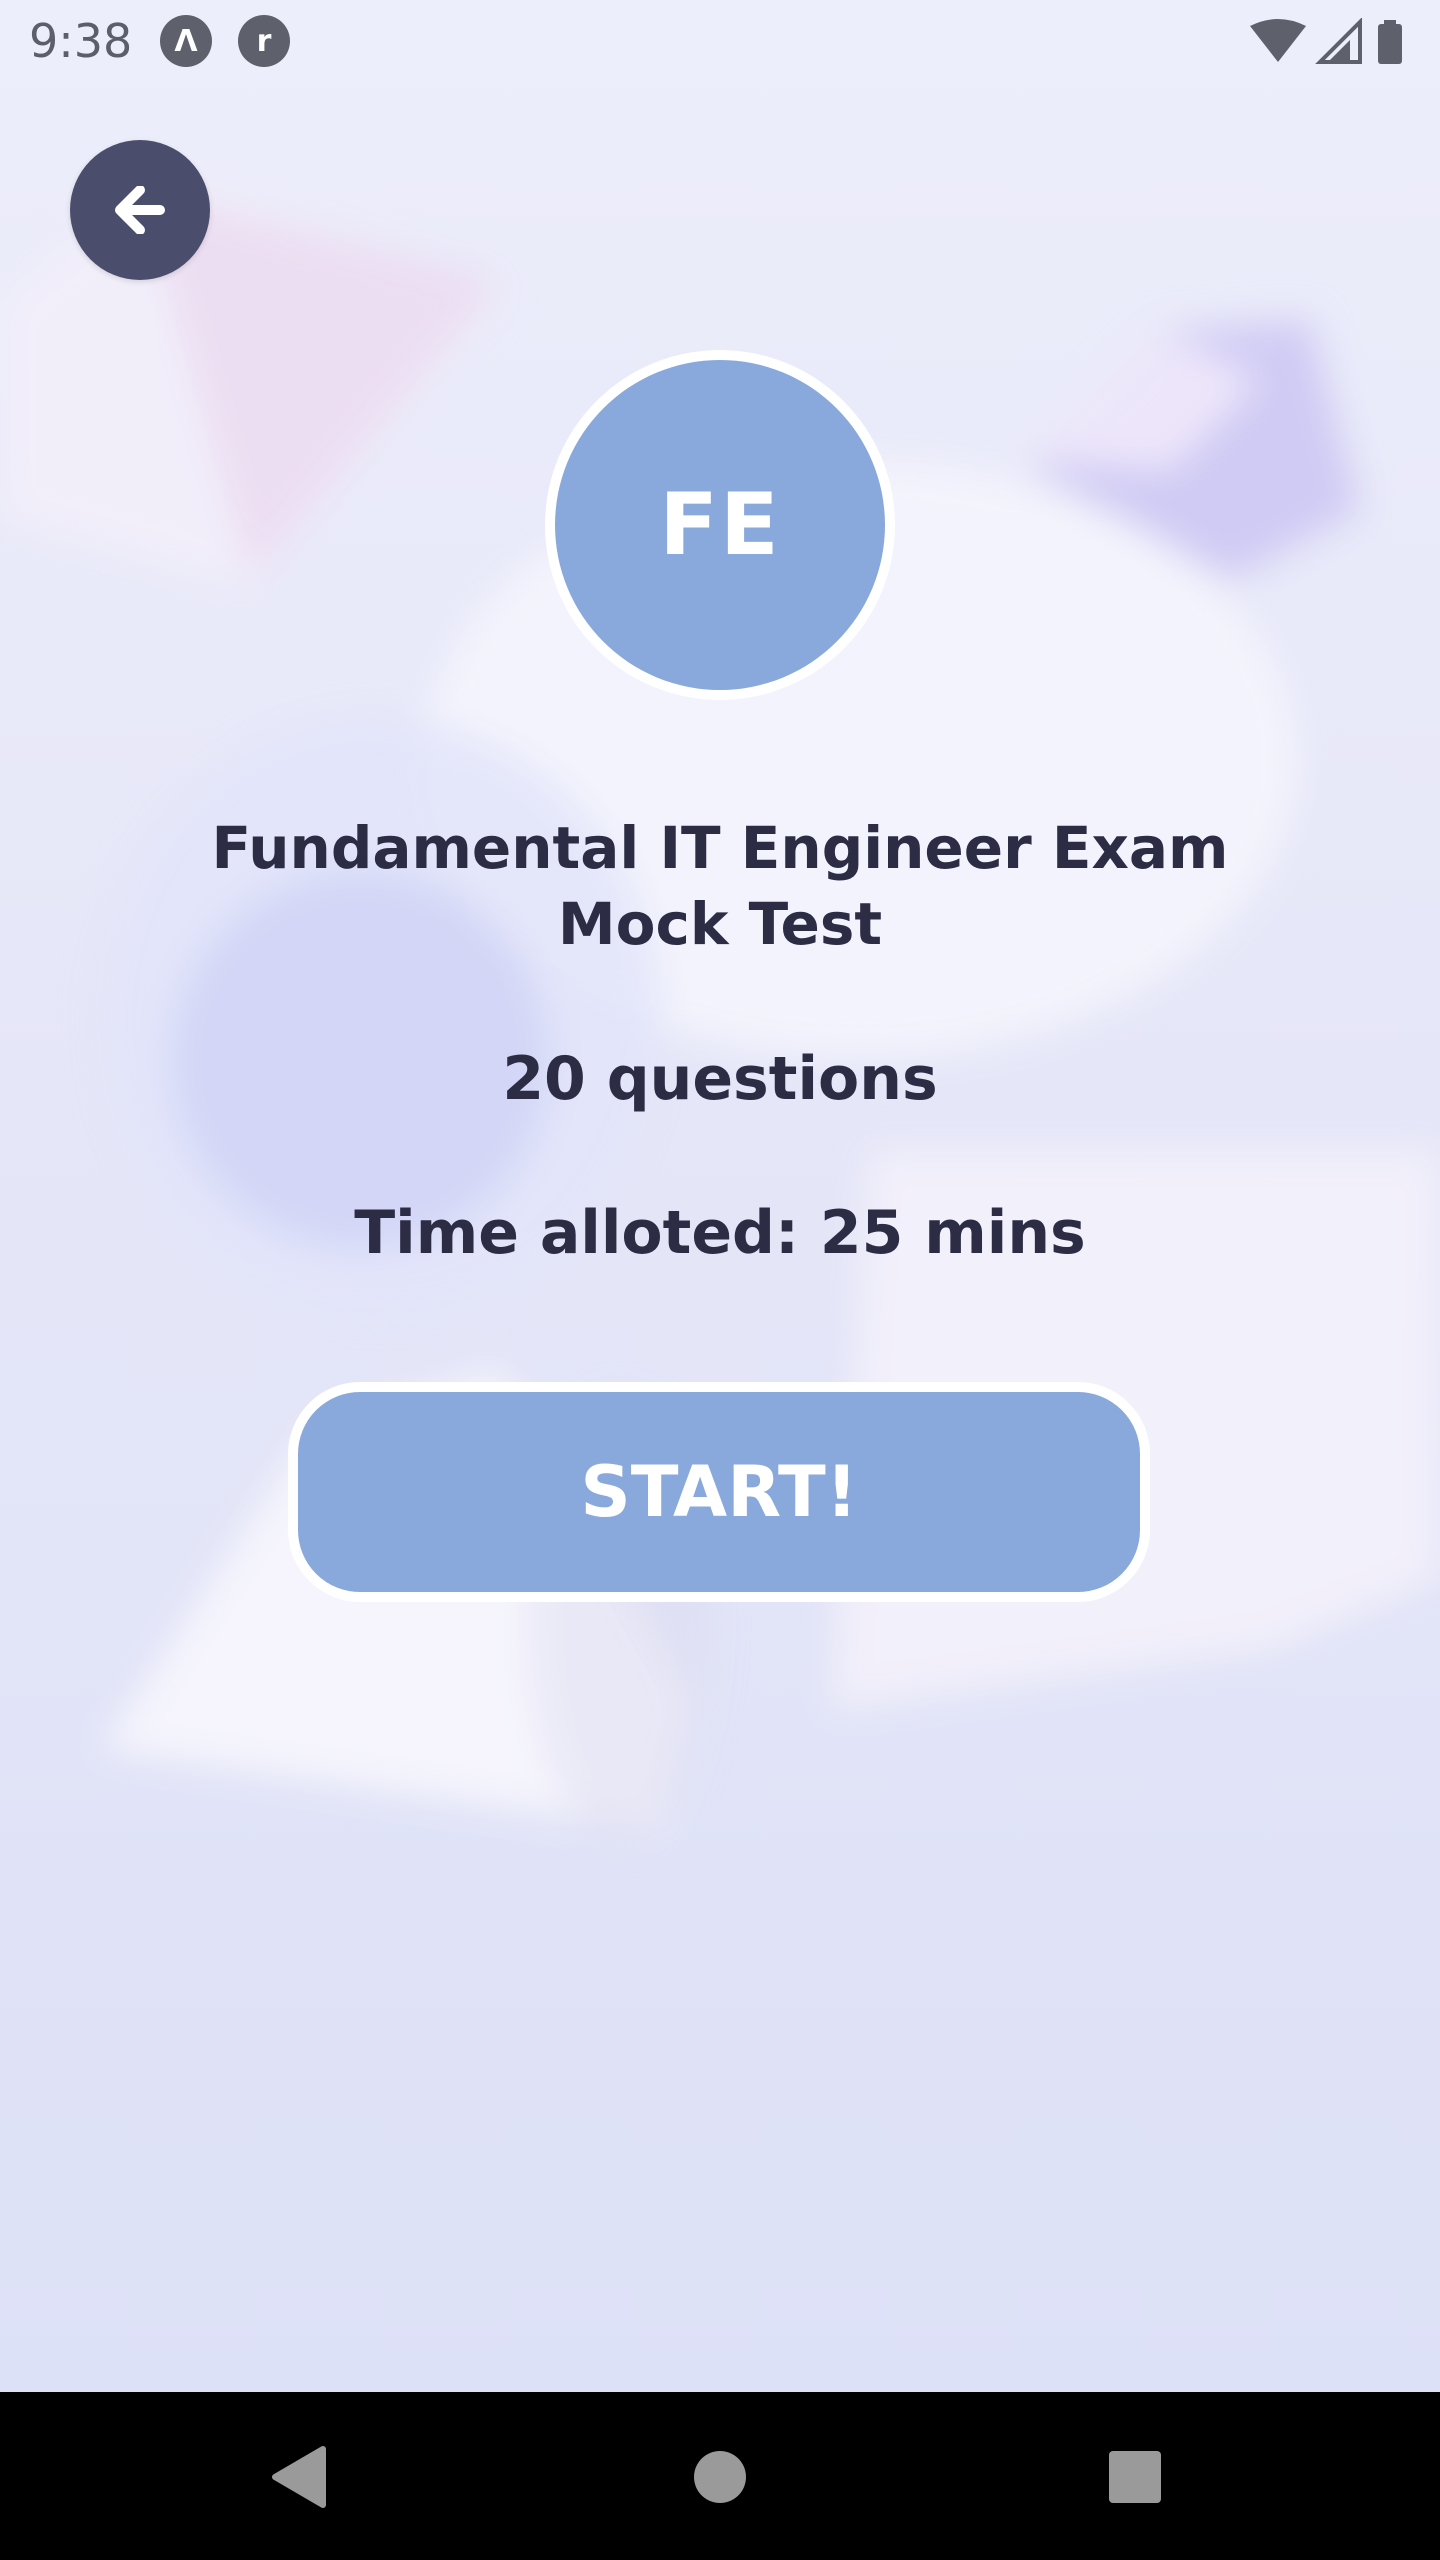 Image resolution: width=1440 pixels, height=2560 pixels. What do you see at coordinates (720, 1233) in the screenshot?
I see `time-allotted: Time alloted: 25 mins` at bounding box center [720, 1233].